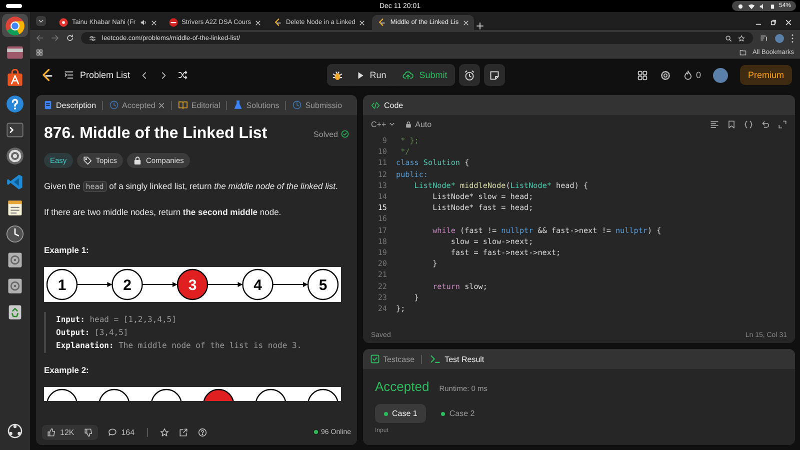 The image size is (800, 450). Describe the element at coordinates (375, 105) in the screenshot. I see `code-brackets-icon` at that location.